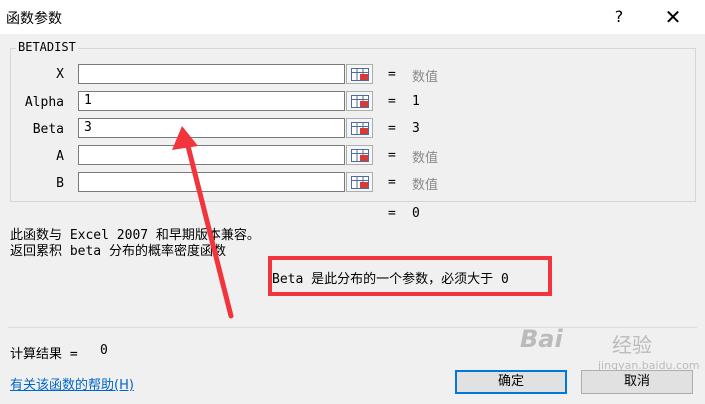 This screenshot has height=404, width=705. What do you see at coordinates (632, 345) in the screenshot?
I see `watermark-cn: 经验` at bounding box center [632, 345].